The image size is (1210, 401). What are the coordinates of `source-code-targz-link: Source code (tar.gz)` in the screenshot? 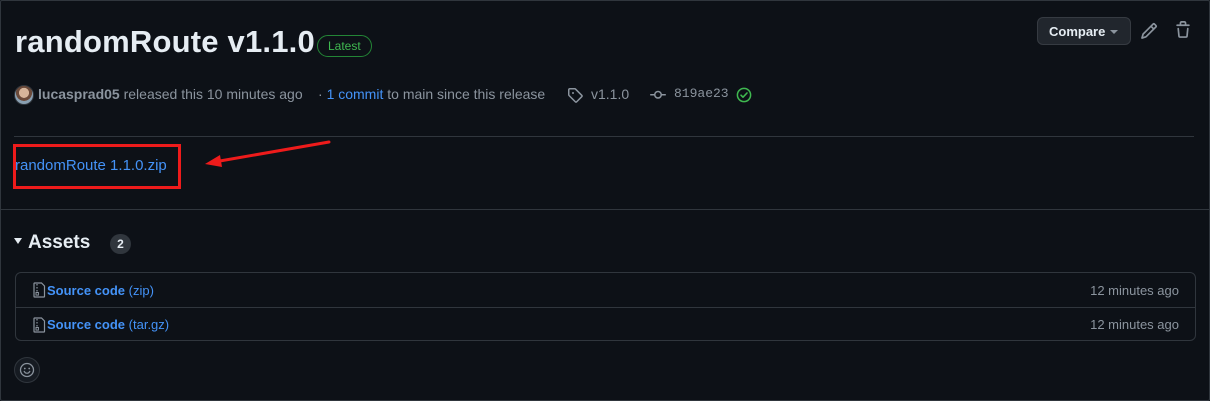 It's located at (108, 324).